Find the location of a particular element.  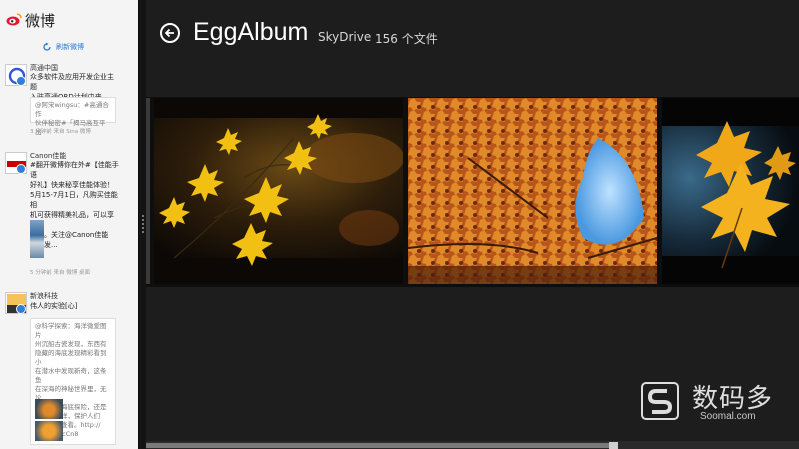

file-count: 156 个文件 is located at coordinates (406, 39).